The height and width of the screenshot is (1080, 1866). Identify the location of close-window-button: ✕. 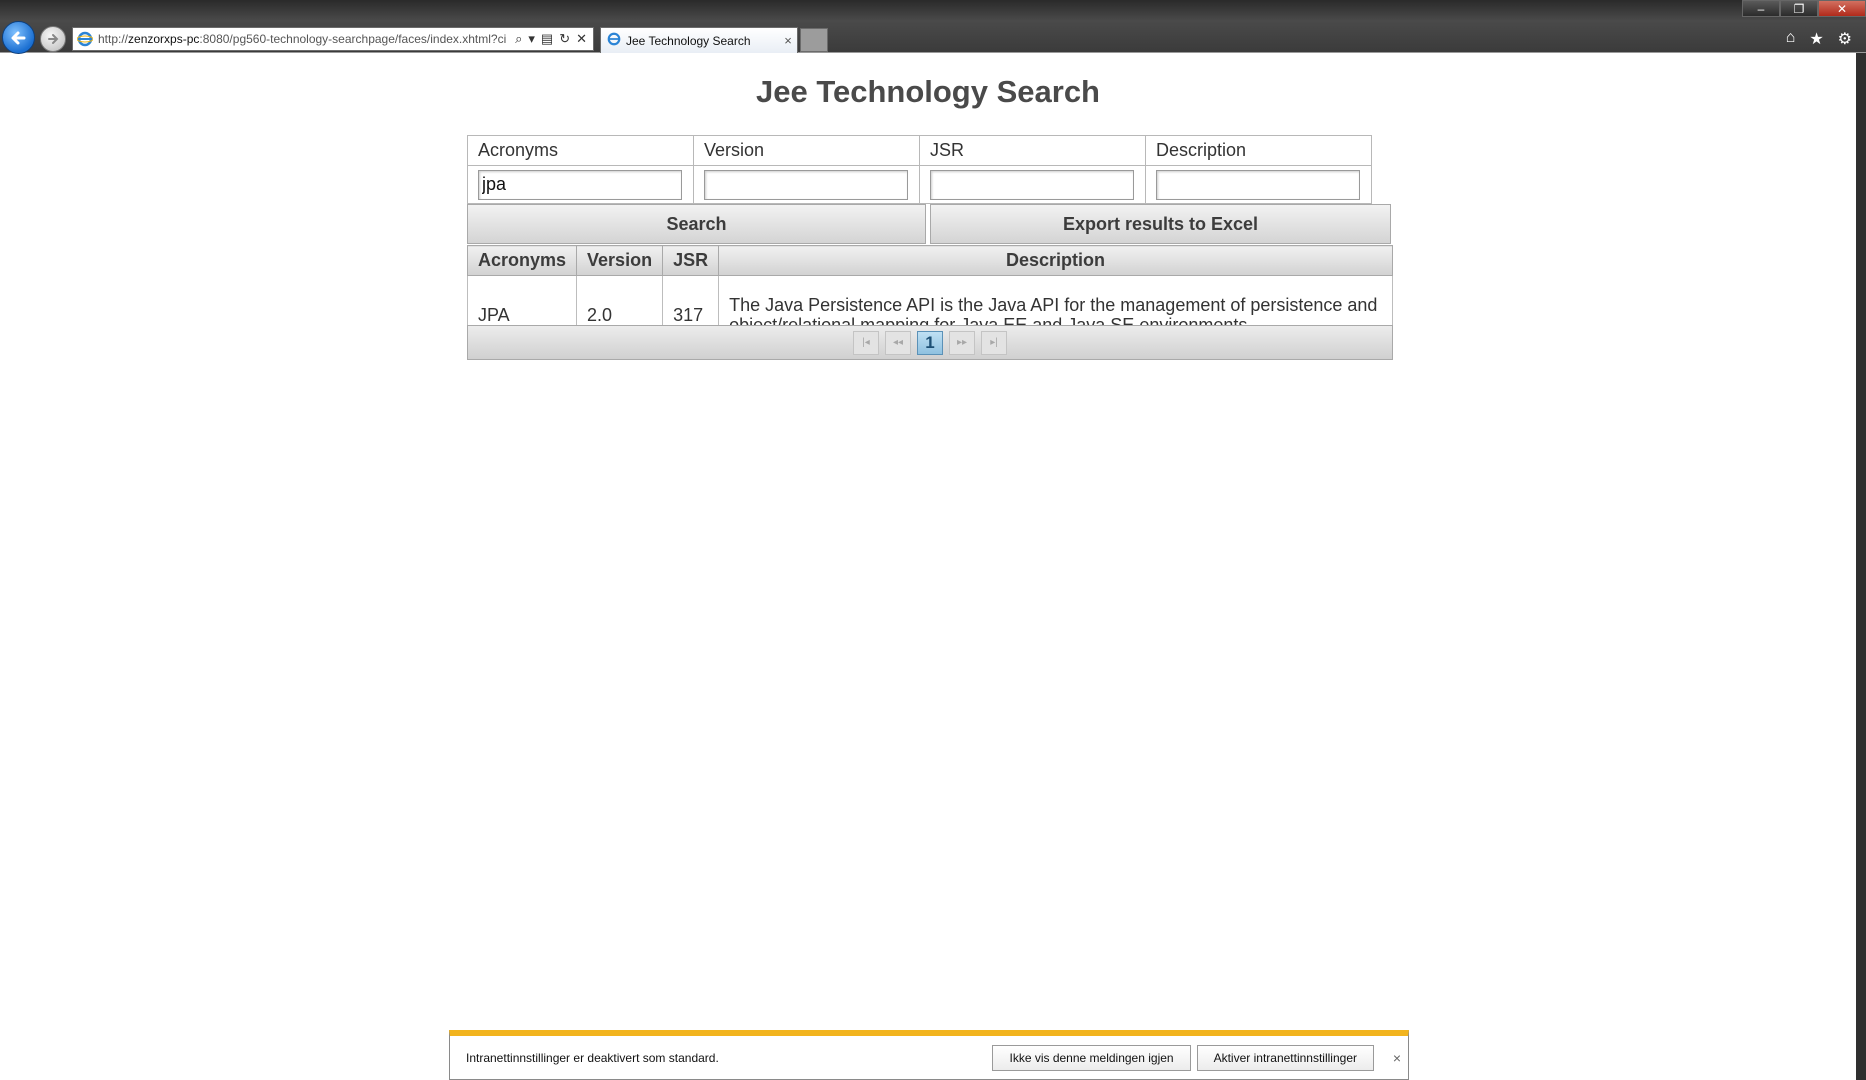
(1842, 8).